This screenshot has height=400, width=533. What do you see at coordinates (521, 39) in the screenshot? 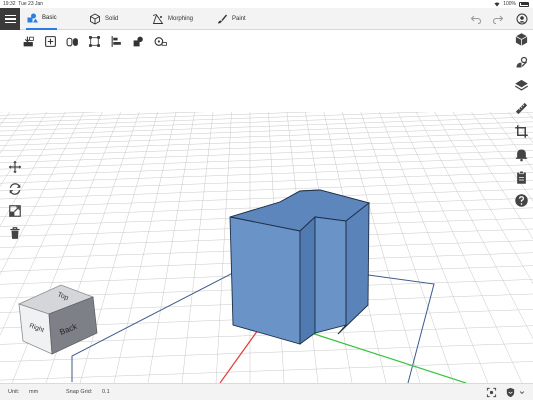
I see `view-cube-icon` at bounding box center [521, 39].